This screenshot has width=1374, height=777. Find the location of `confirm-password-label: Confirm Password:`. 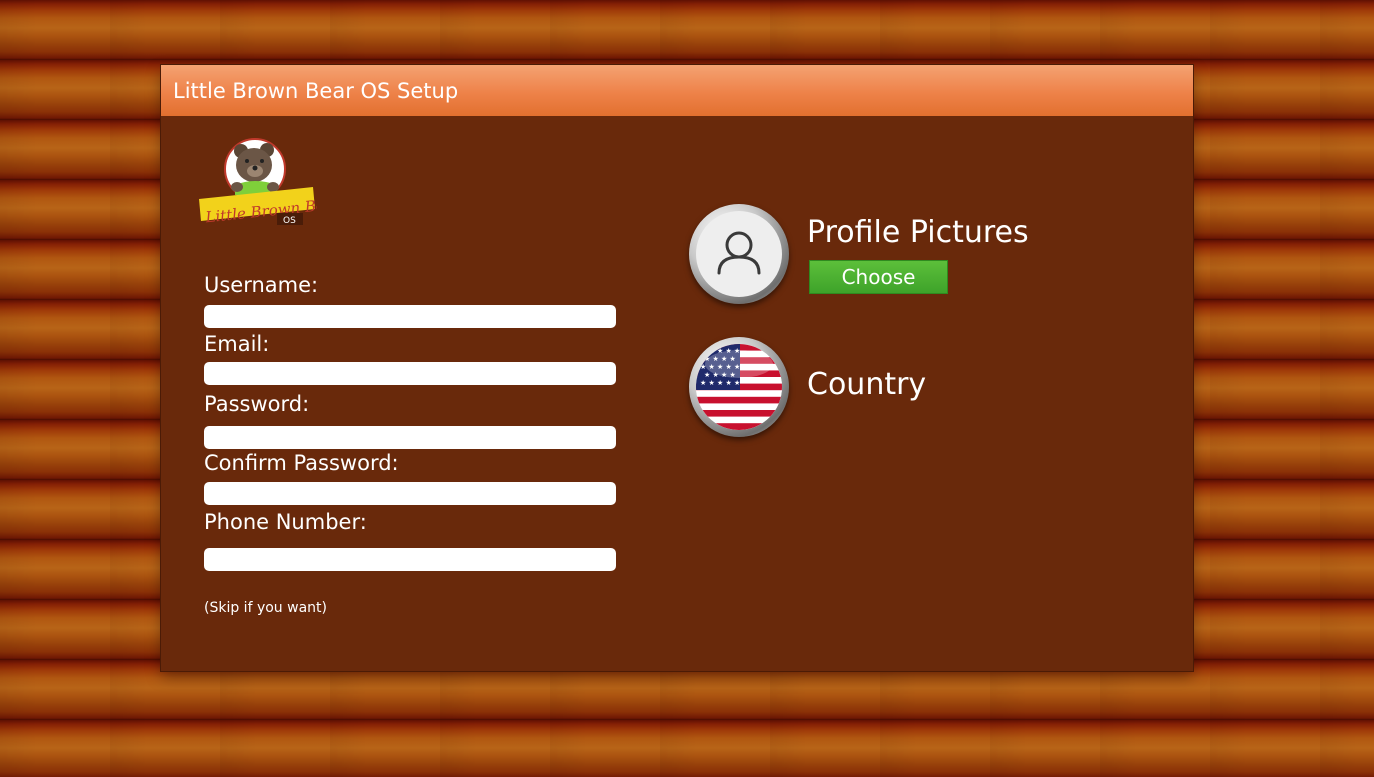

confirm-password-label: Confirm Password: is located at coordinates (301, 463).